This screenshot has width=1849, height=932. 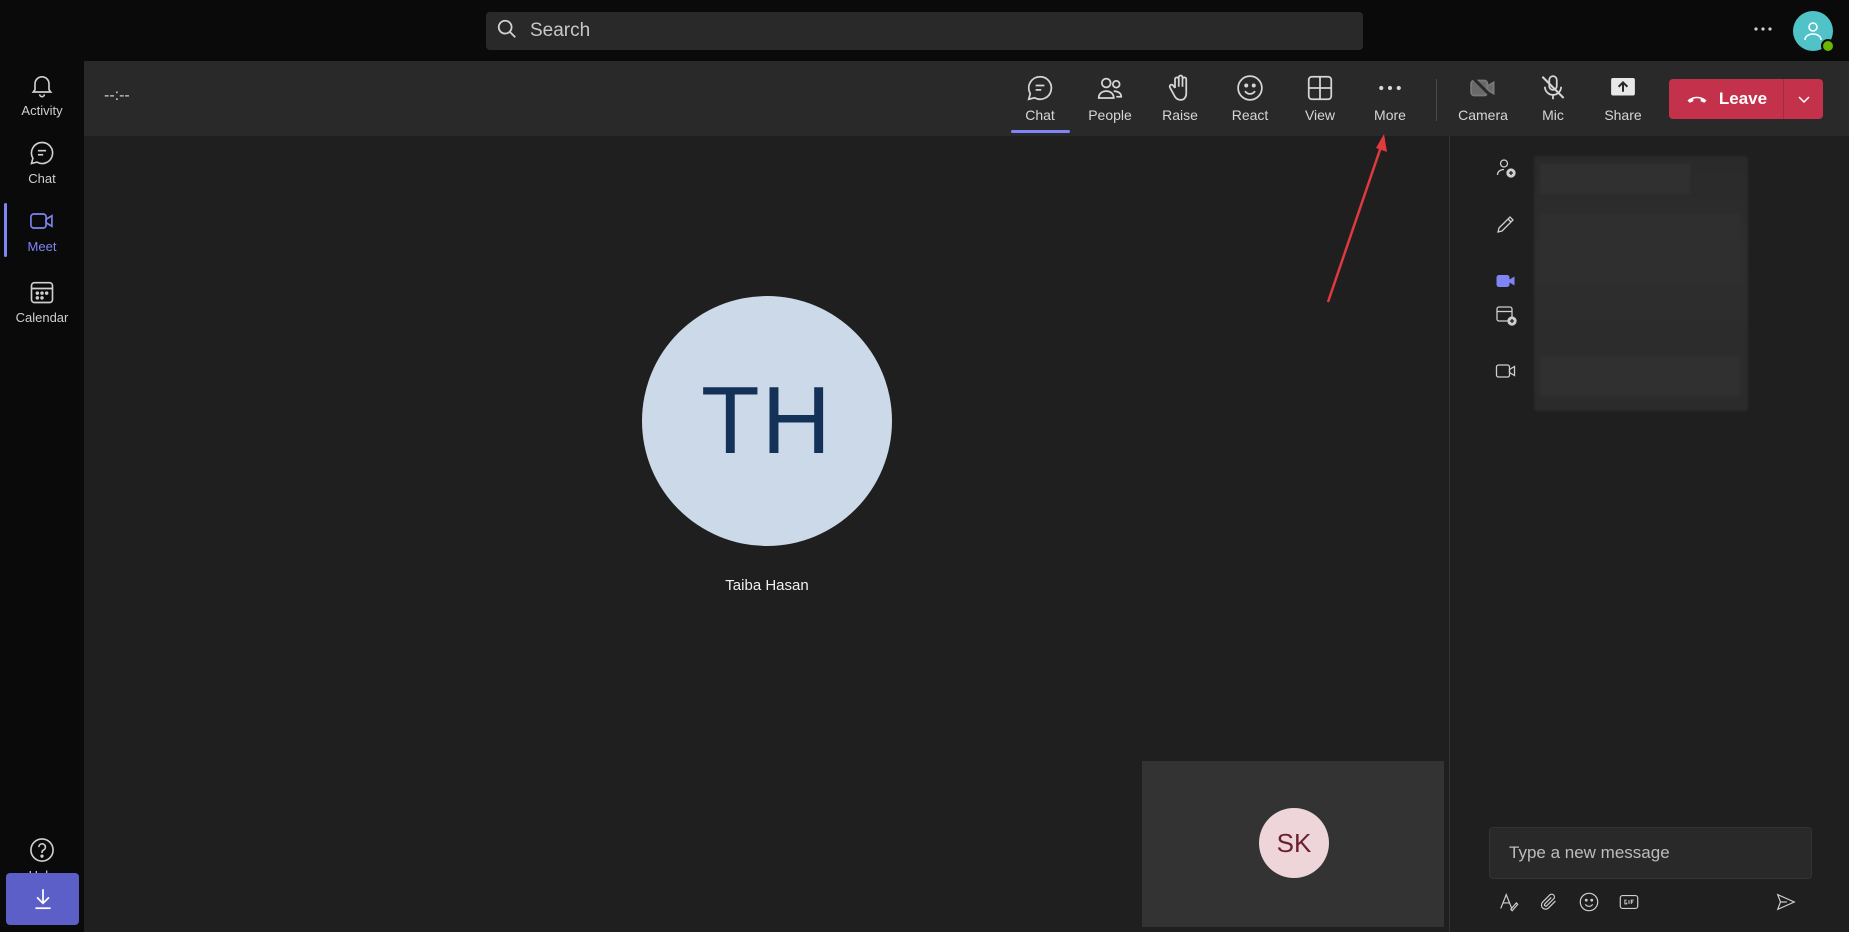 I want to click on view-button: View, so click(x=1320, y=102).